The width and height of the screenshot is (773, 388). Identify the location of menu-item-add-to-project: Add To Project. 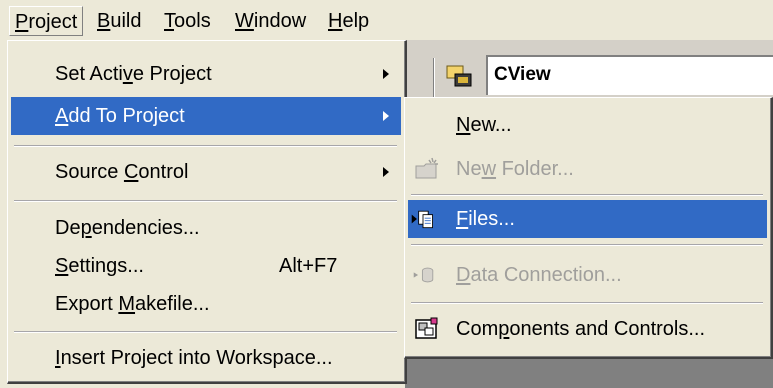
(206, 116).